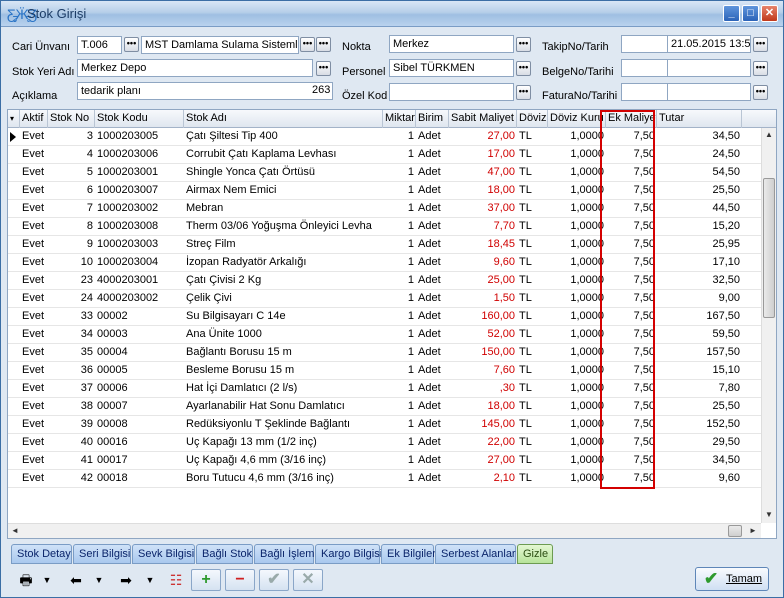 Image resolution: width=784 pixels, height=598 pixels. Describe the element at coordinates (176, 580) in the screenshot. I see `checklist-icon: ☷` at that location.